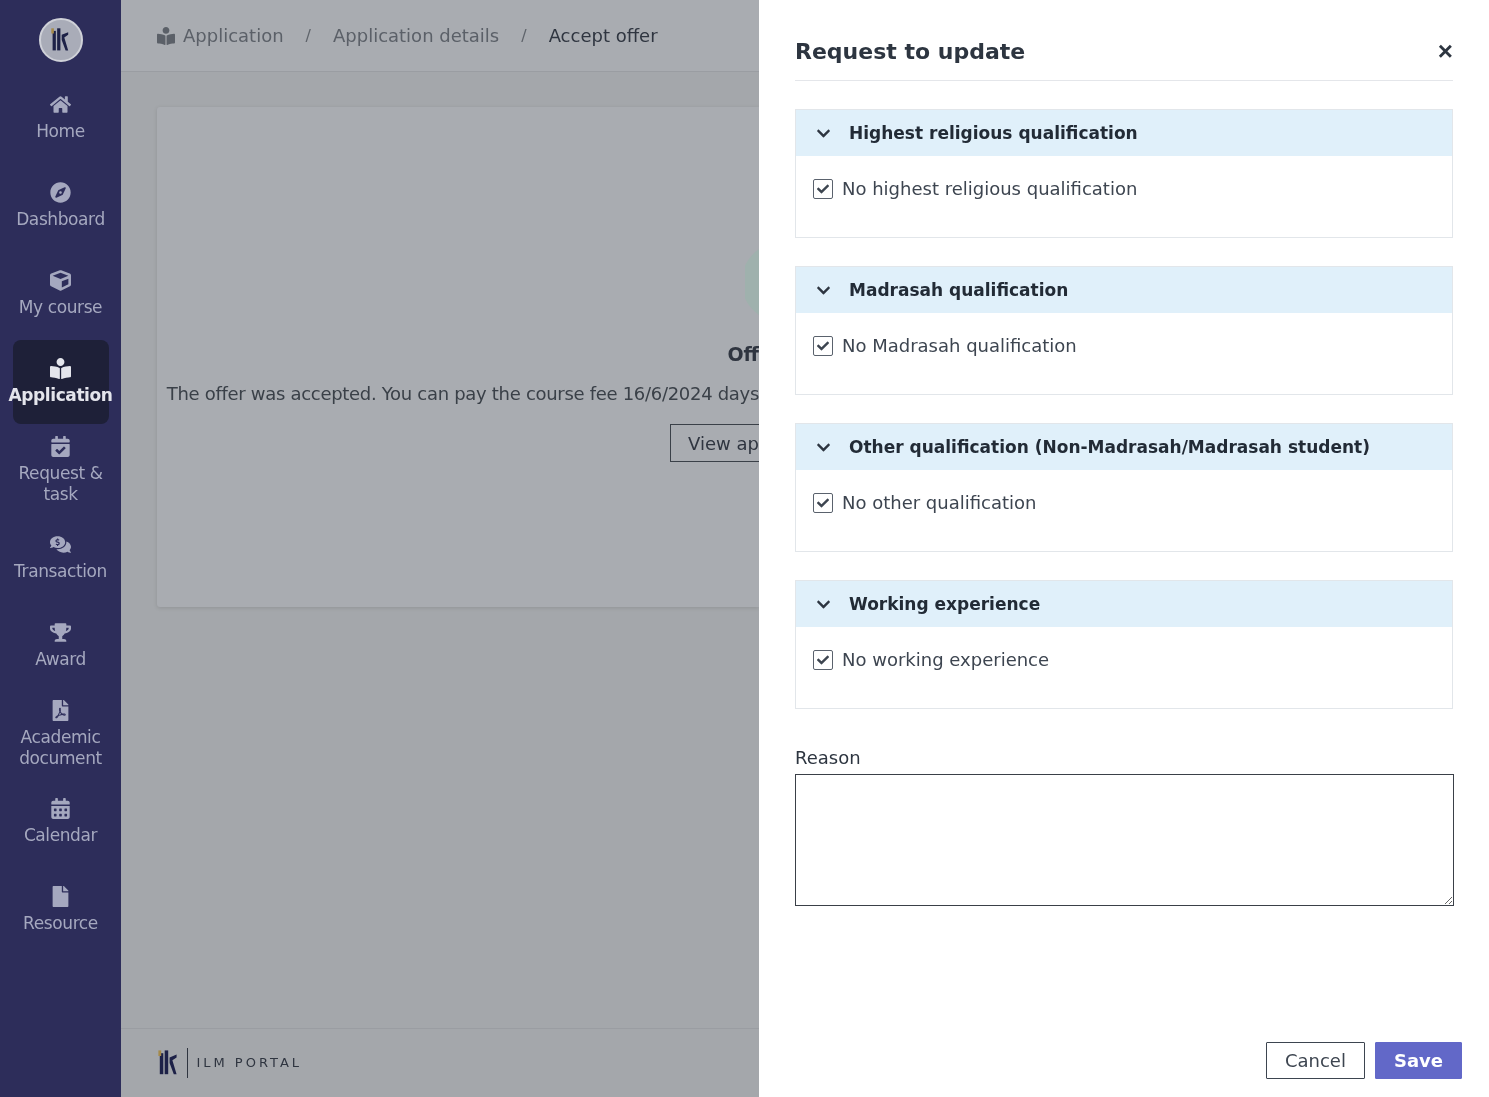  I want to click on sidebar-item: Dashboard, so click(60, 206).